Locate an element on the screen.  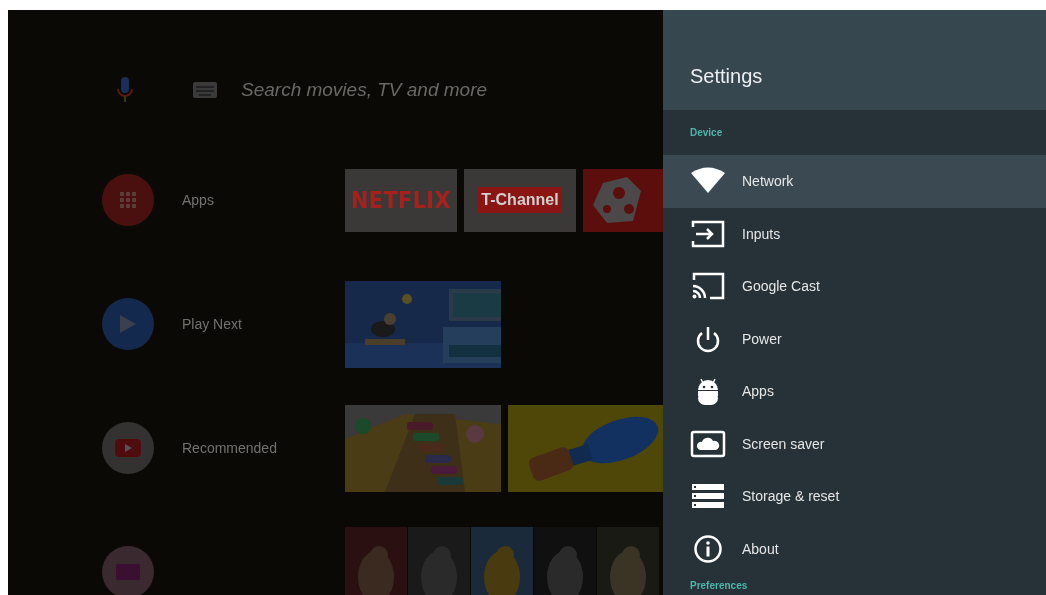
panel-title: Settings is located at coordinates (726, 76).